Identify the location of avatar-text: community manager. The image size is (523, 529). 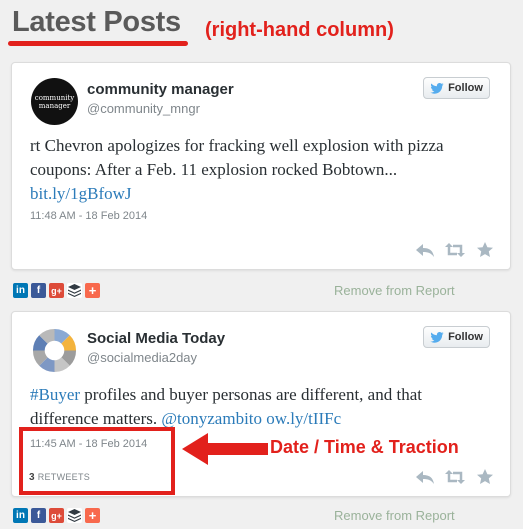
(54, 102).